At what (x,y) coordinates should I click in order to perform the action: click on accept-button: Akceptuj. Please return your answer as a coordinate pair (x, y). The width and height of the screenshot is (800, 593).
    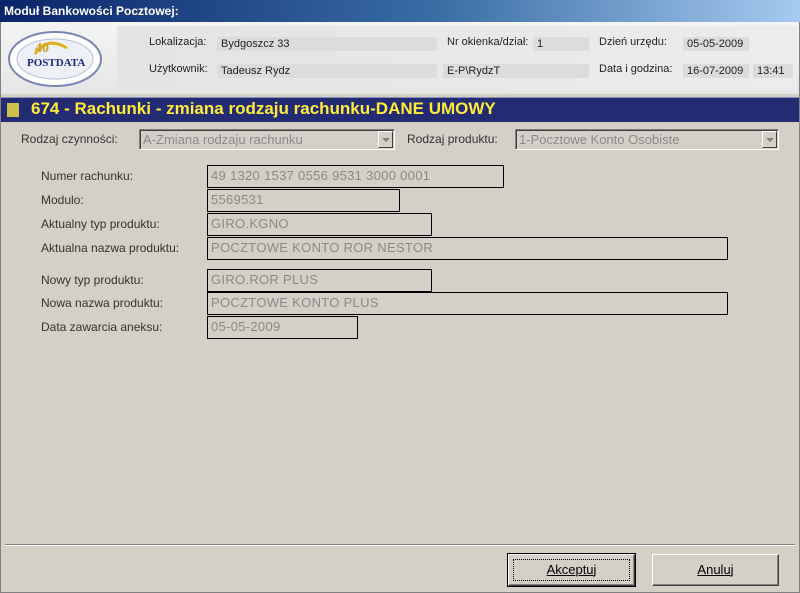
    Looking at the image, I should click on (571, 570).